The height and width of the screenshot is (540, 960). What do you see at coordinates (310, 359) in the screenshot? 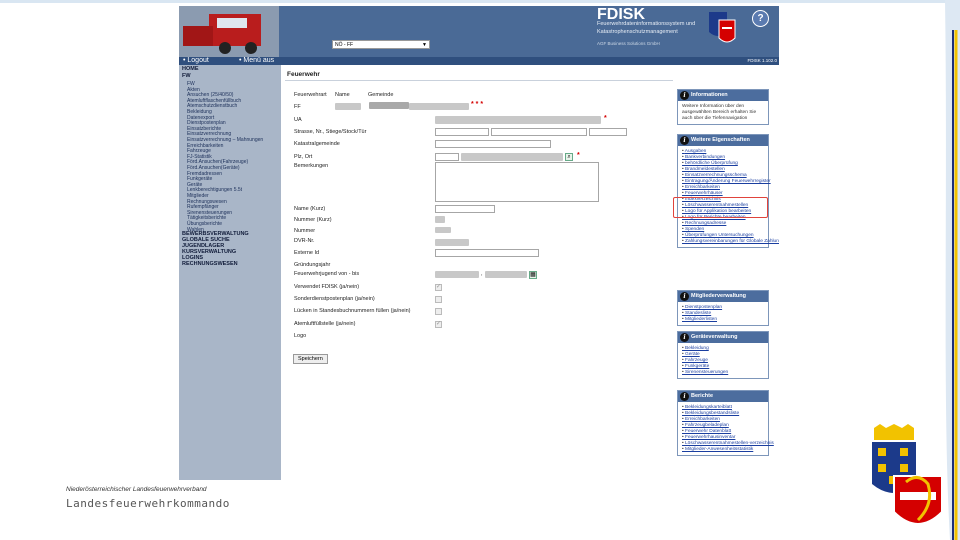
I see `save-button: Speichern` at bounding box center [310, 359].